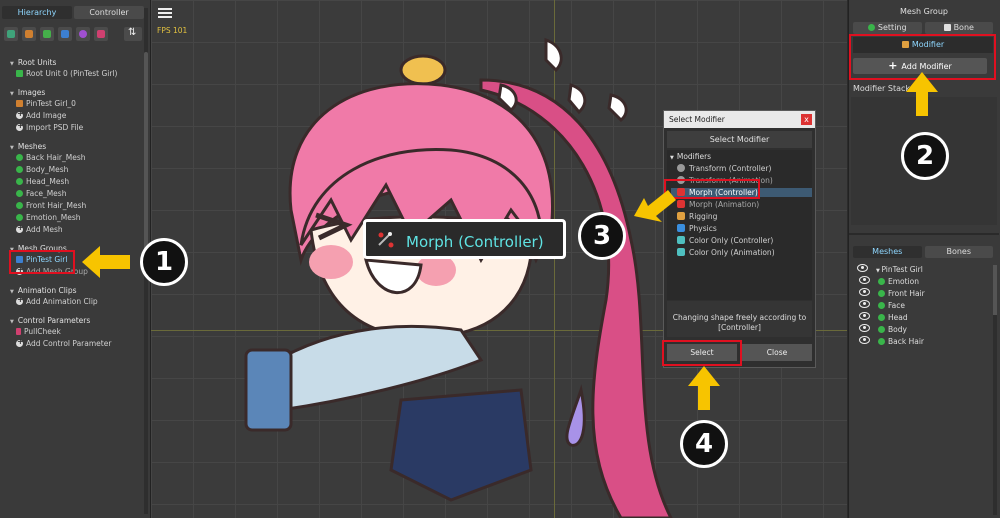 This screenshot has width=1000, height=518. What do you see at coordinates (947, 27) in the screenshot?
I see `bone-icon` at bounding box center [947, 27].